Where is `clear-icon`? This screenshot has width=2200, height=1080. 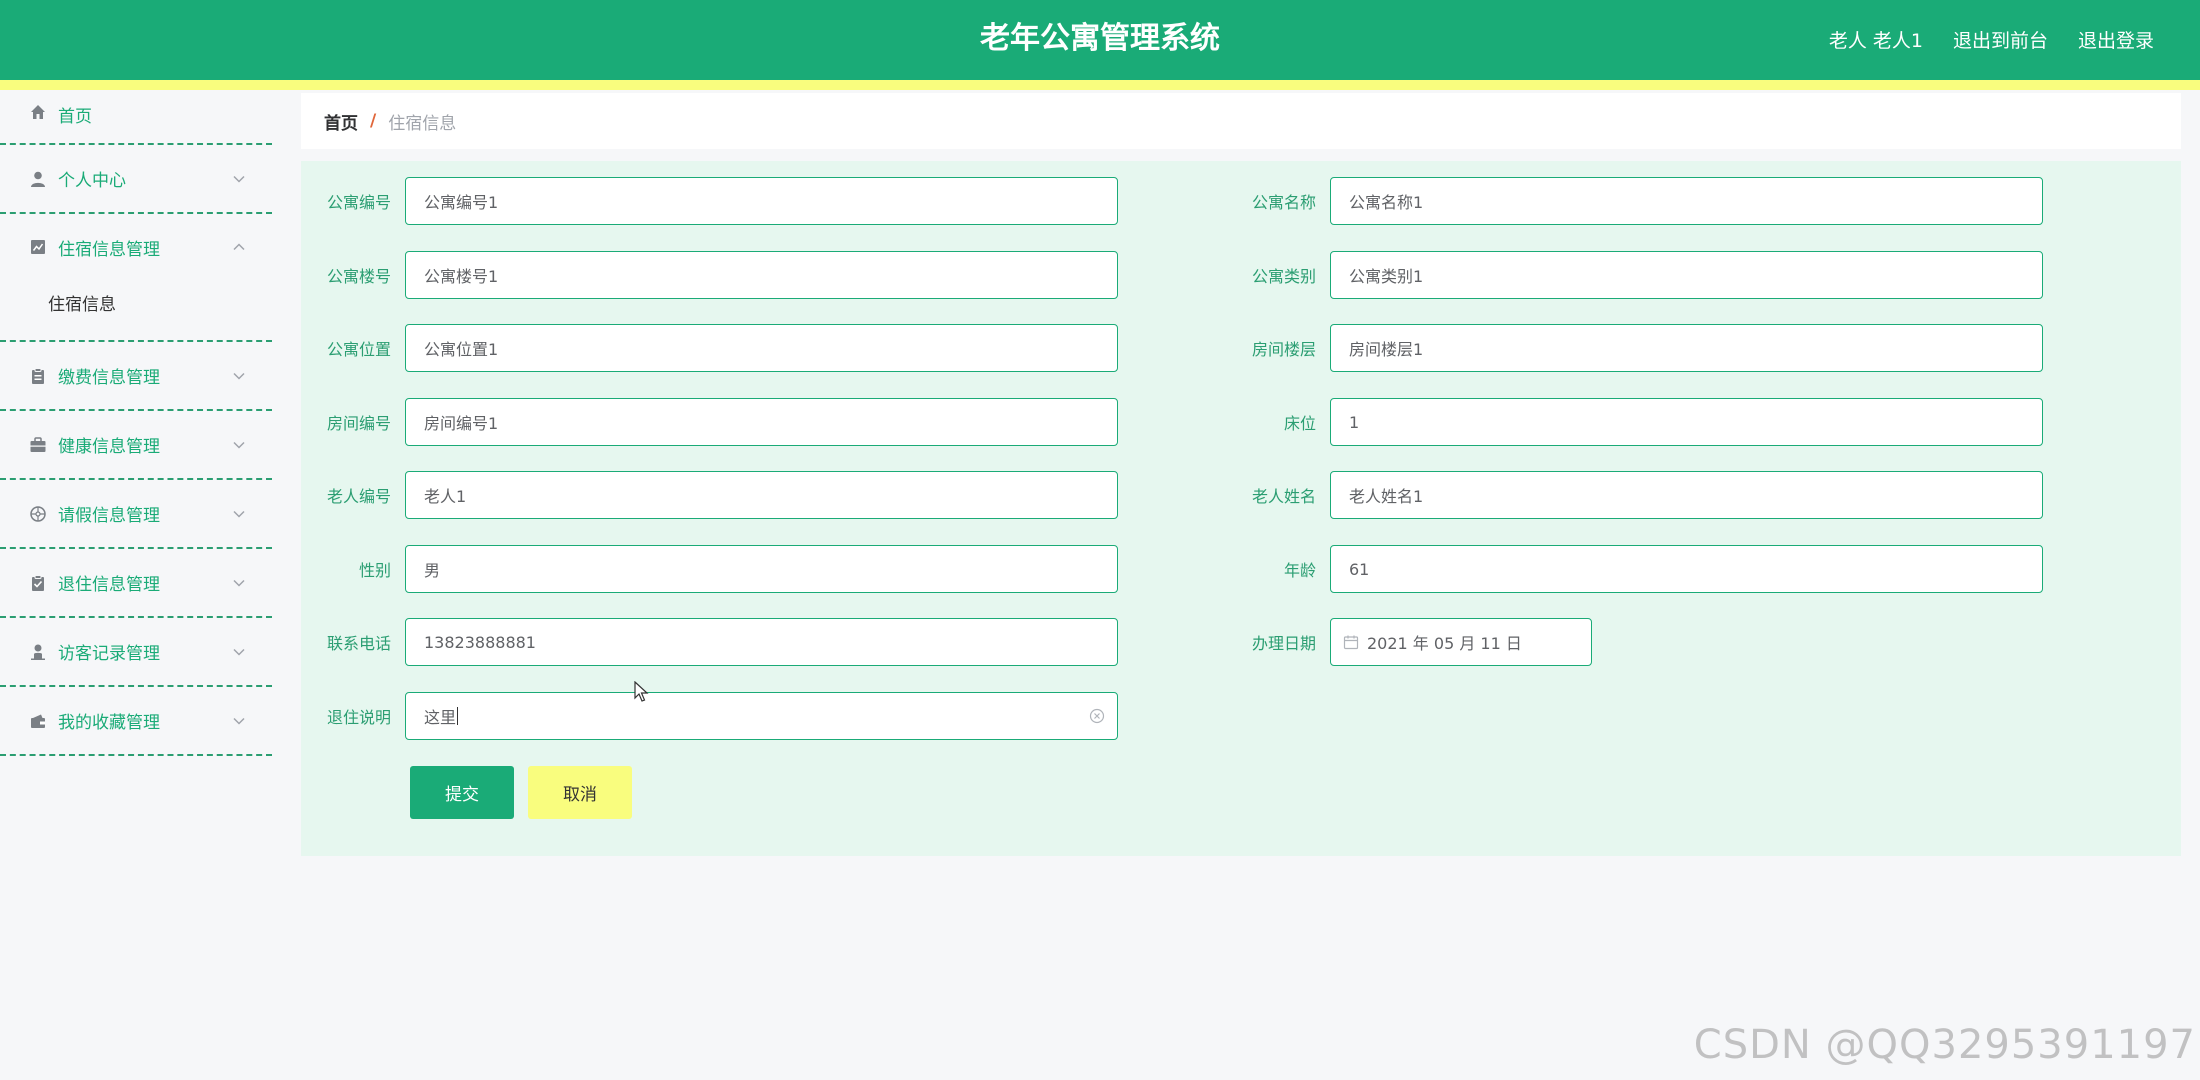
clear-icon is located at coordinates (1097, 716).